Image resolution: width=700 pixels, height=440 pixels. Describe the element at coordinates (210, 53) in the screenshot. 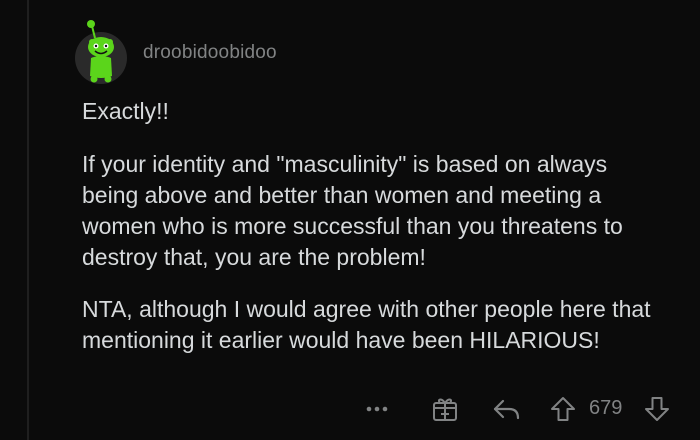

I see `username: droobidoobidoo` at that location.